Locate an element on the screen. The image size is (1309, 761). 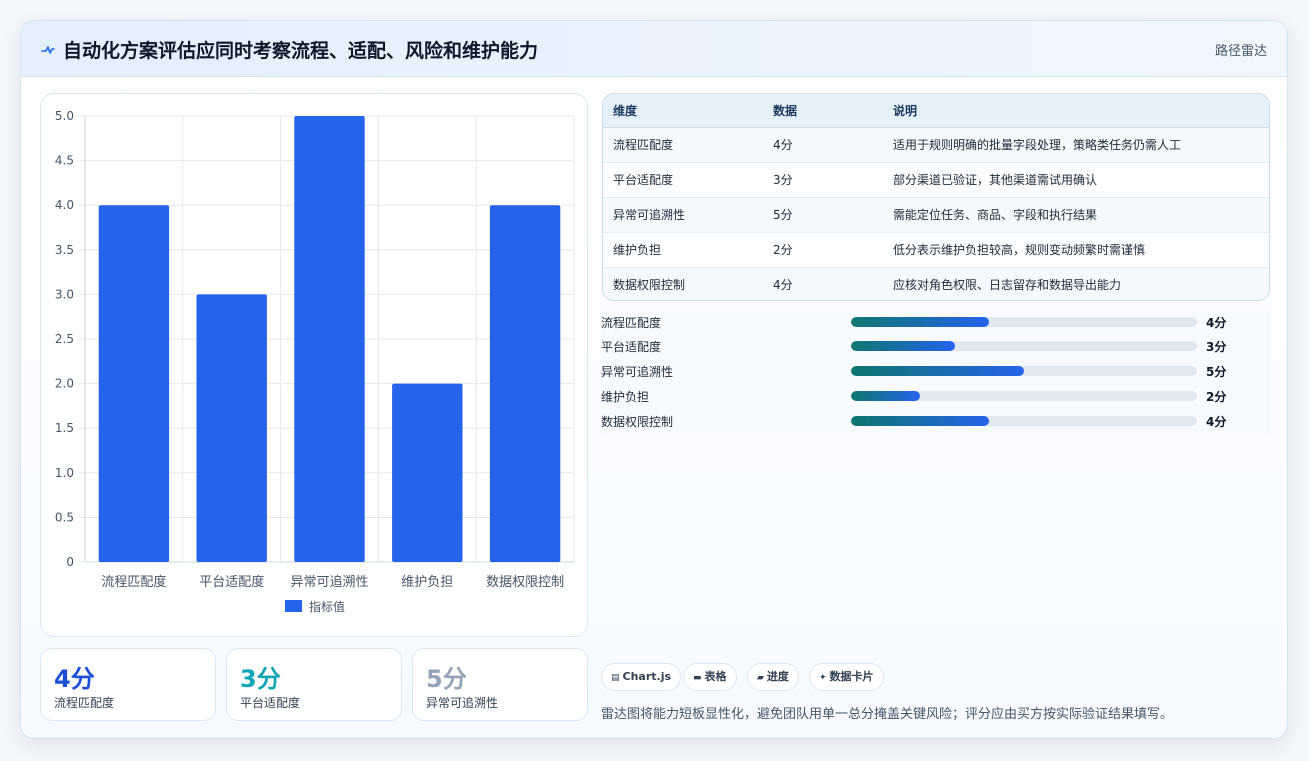
y-tick-label: 0 is located at coordinates (70, 562).